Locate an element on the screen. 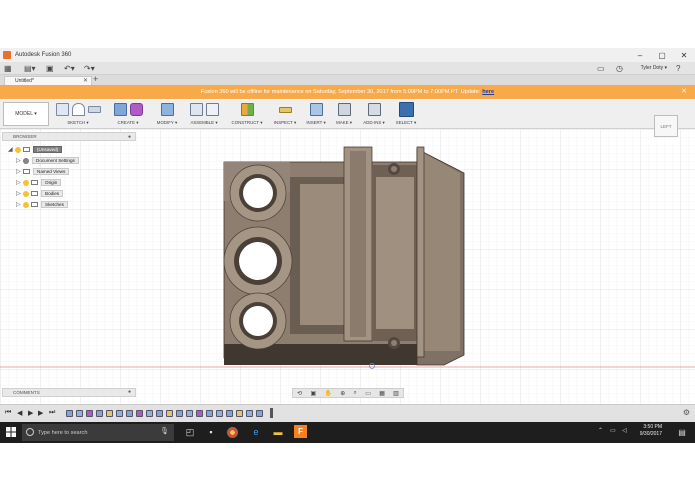  new-component-icon is located at coordinates (196, 109).